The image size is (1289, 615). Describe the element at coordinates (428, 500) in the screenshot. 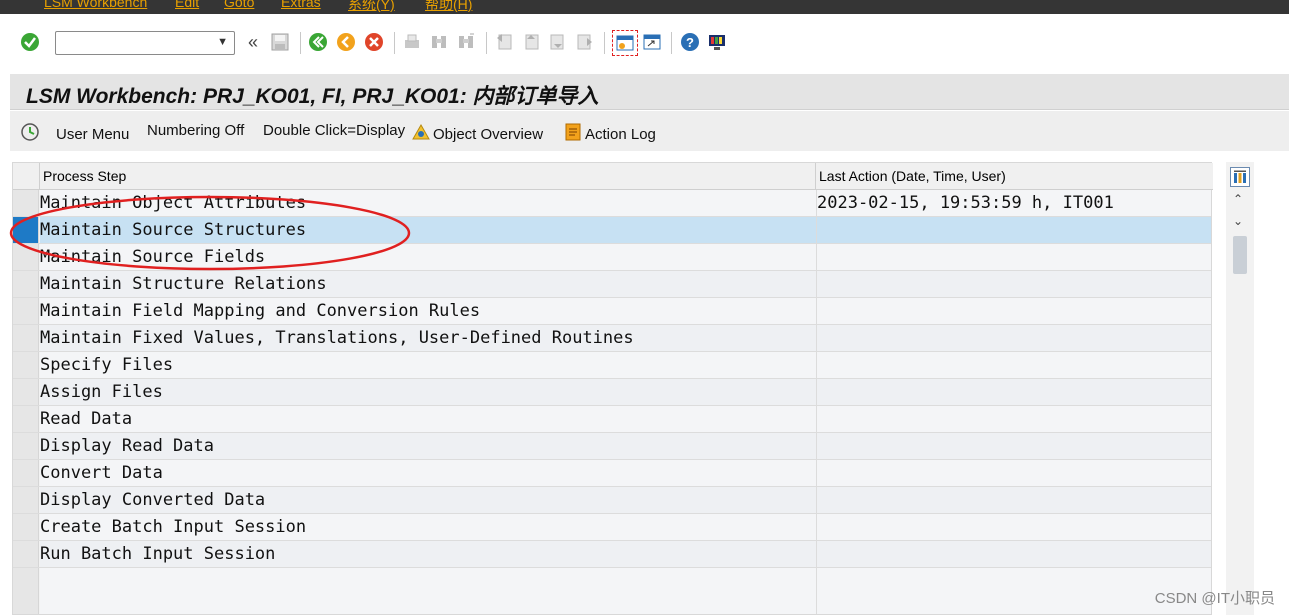

I see `process-step-cell: Display Converted Data` at that location.